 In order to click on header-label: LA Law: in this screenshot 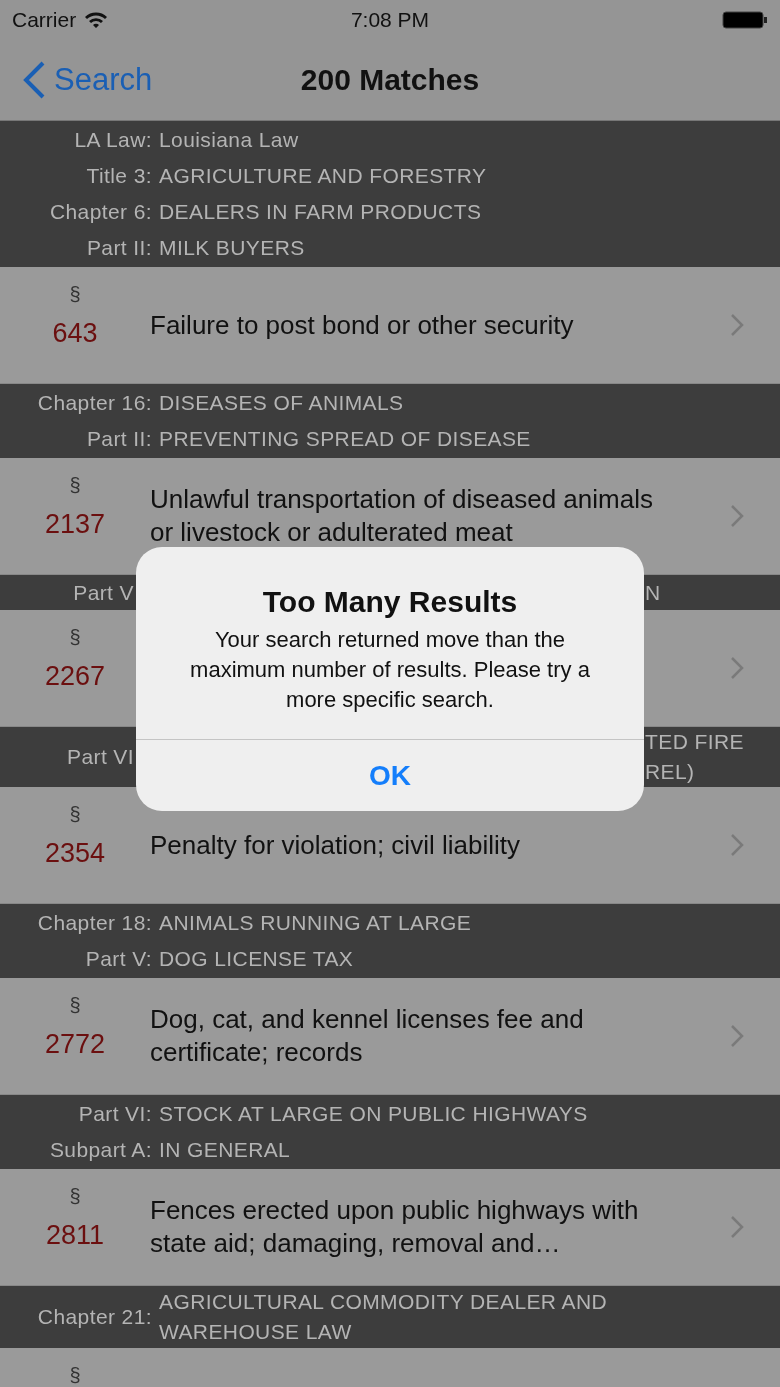, I will do `click(112, 140)`.